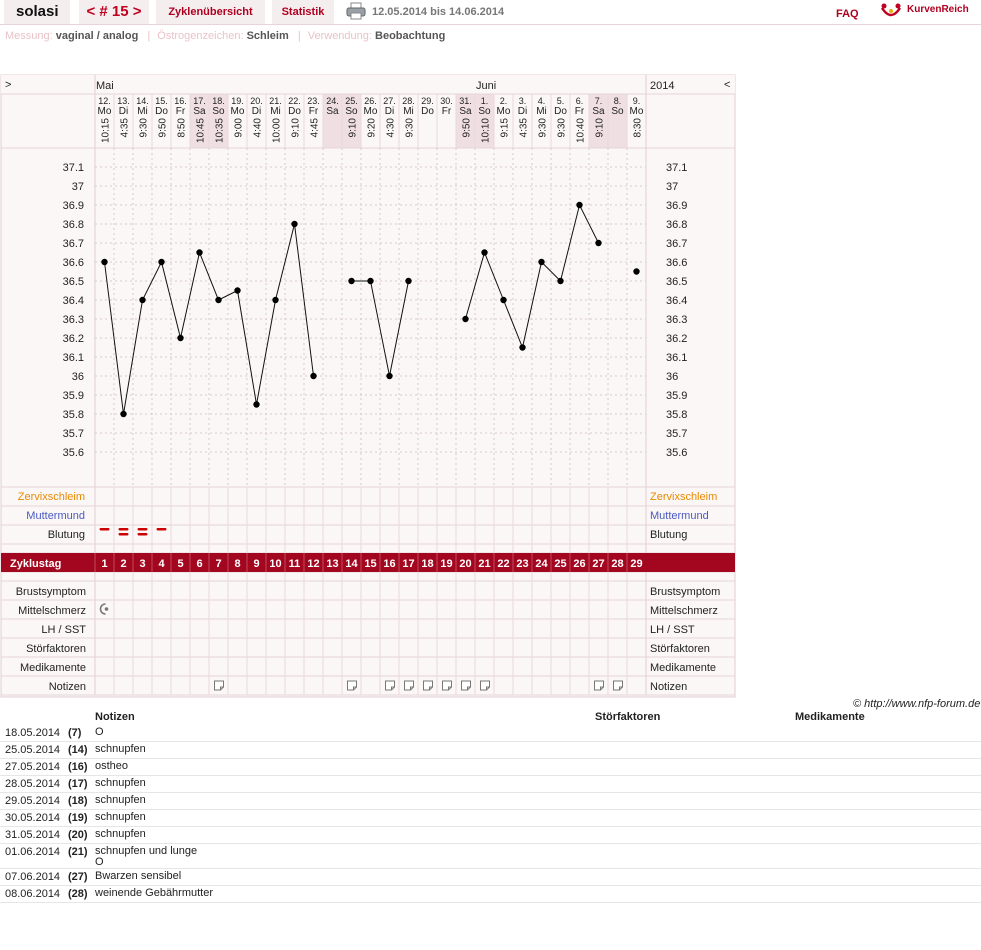  I want to click on cycle-day-number: 2, so click(123, 564).